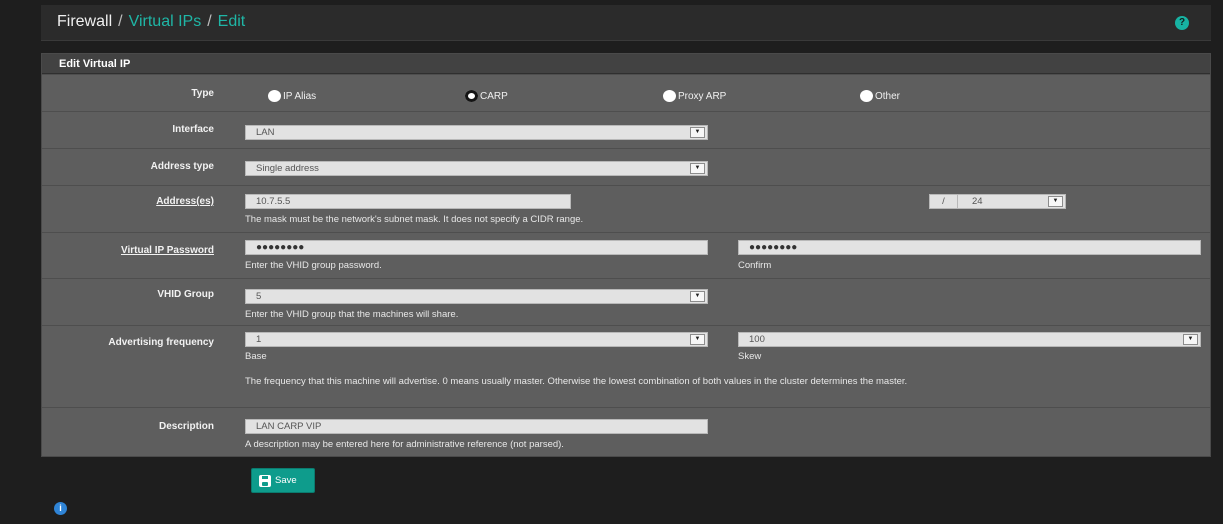 This screenshot has height=524, width=1223. What do you see at coordinates (476, 132) in the screenshot?
I see `interface-select: LAN ▼` at bounding box center [476, 132].